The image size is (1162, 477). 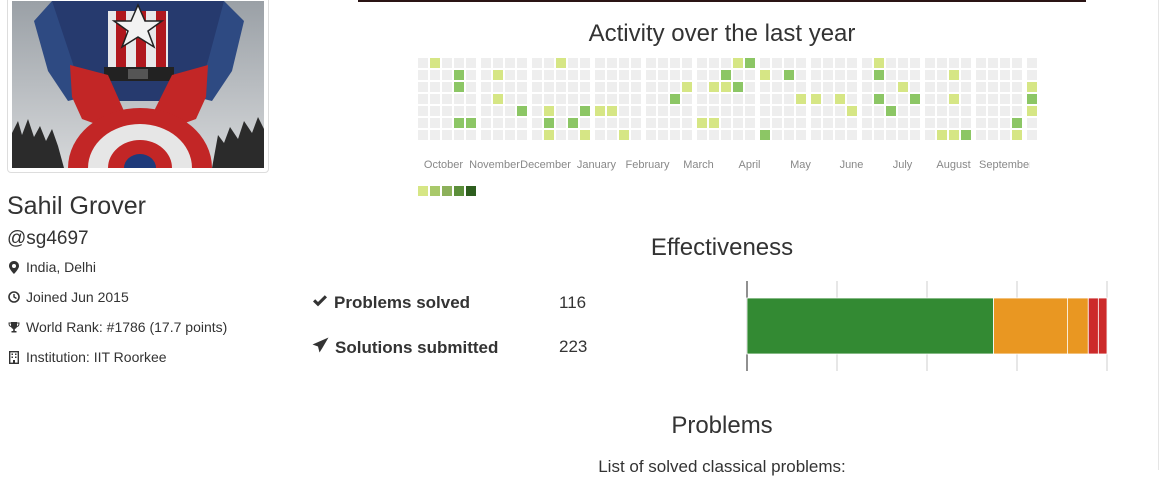 What do you see at coordinates (573, 302) in the screenshot?
I see `problems-solved-value: 116` at bounding box center [573, 302].